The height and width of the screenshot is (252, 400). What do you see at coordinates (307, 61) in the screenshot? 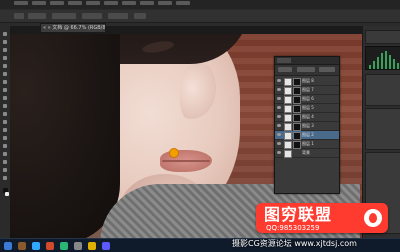
I see `layers-panel-header` at bounding box center [307, 61].